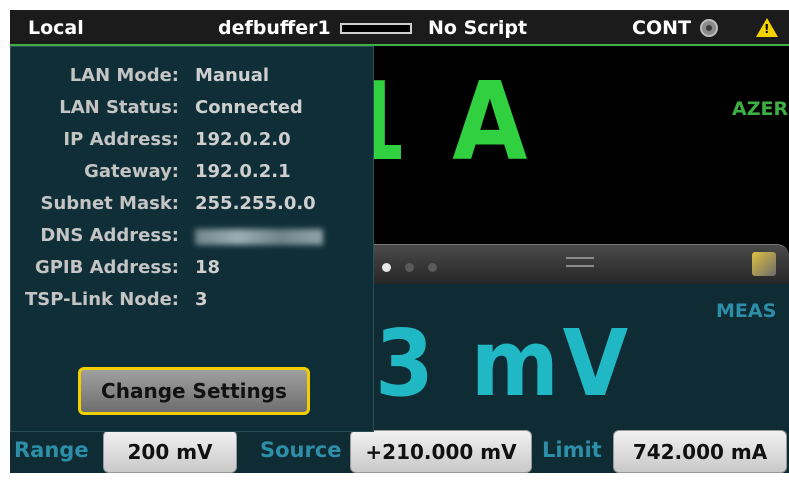 The image size is (789, 485). What do you see at coordinates (760, 109) in the screenshot?
I see `azero-indicator: AZERO` at bounding box center [760, 109].